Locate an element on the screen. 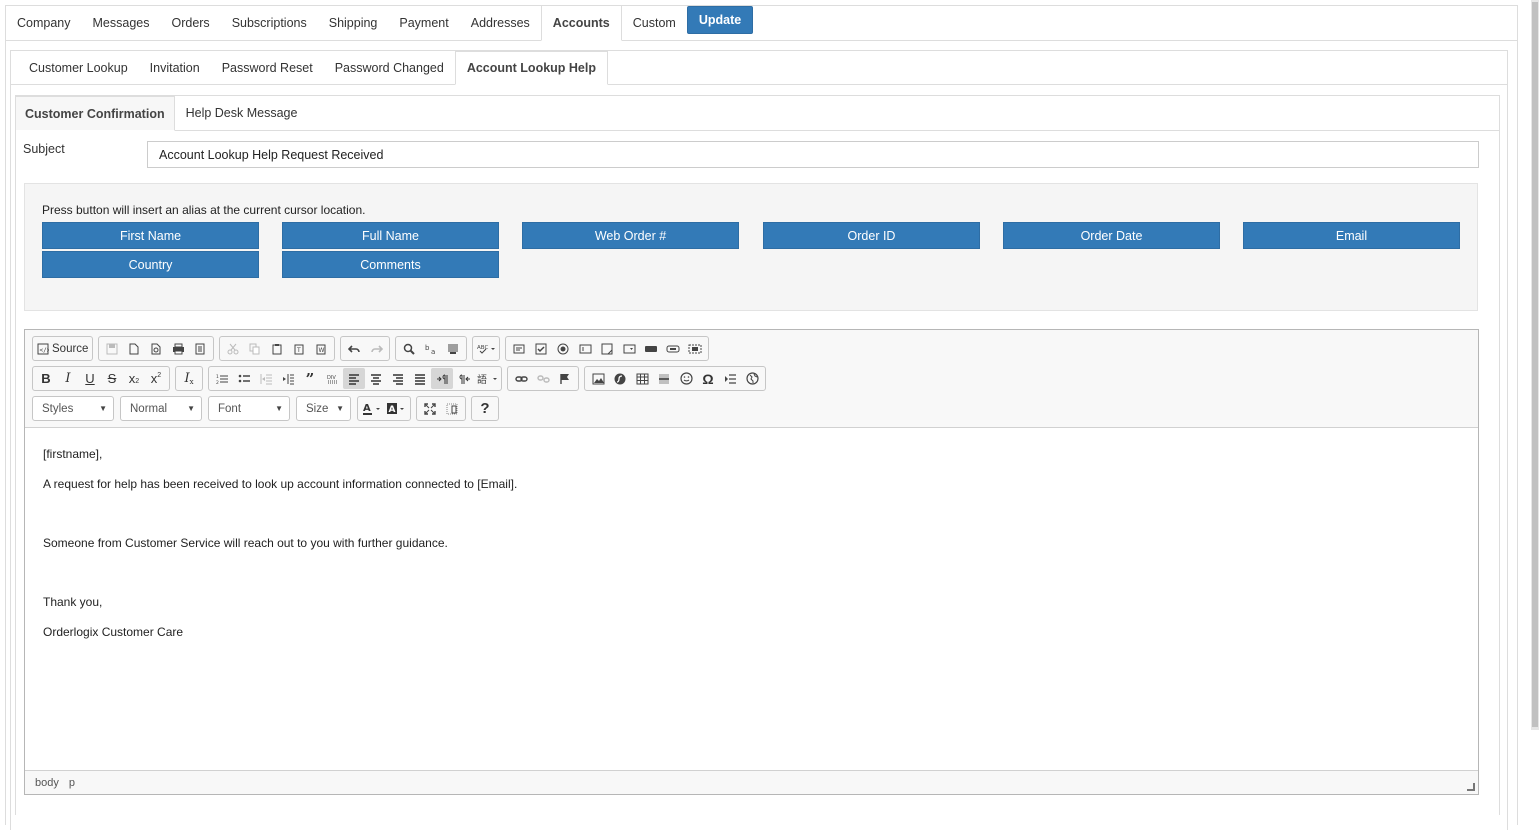 This screenshot has width=1539, height=830. tab-password-changed: Password Changed is located at coordinates (389, 67).